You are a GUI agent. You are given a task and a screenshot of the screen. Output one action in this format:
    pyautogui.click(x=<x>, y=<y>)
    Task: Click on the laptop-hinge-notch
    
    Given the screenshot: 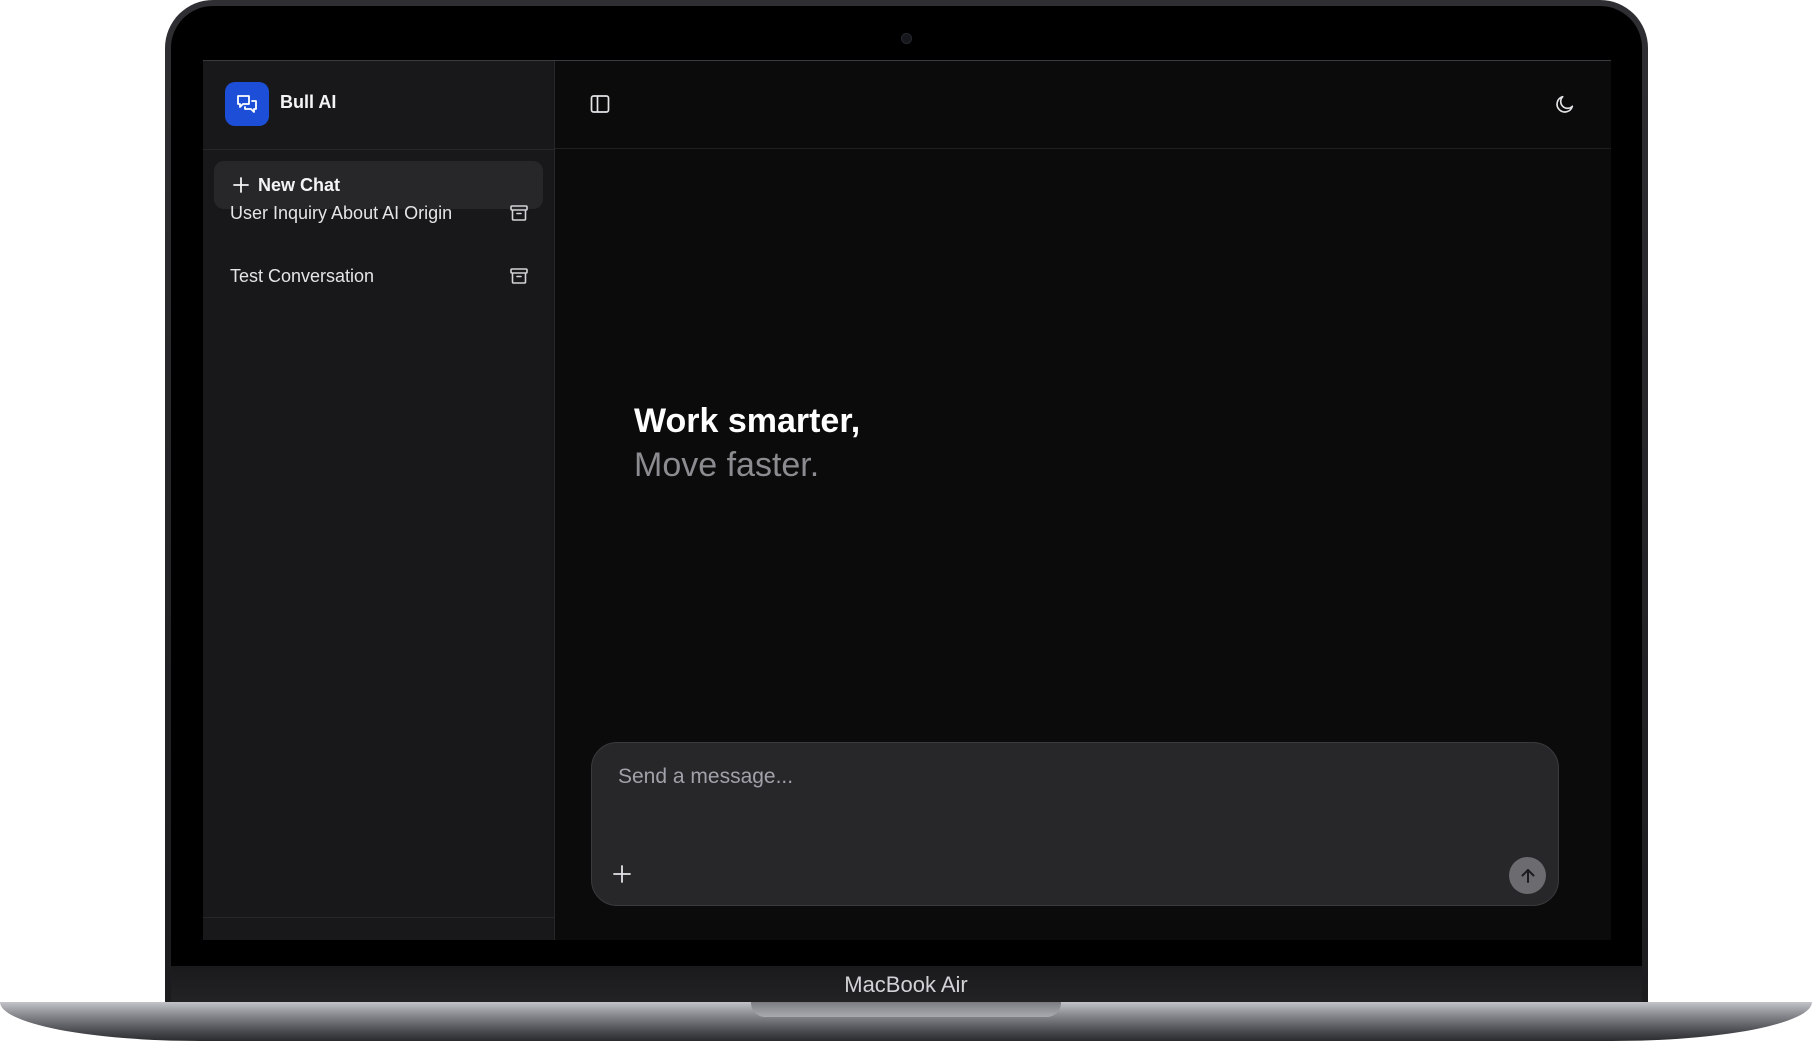 What is the action you would take?
    pyautogui.click(x=906, y=1009)
    